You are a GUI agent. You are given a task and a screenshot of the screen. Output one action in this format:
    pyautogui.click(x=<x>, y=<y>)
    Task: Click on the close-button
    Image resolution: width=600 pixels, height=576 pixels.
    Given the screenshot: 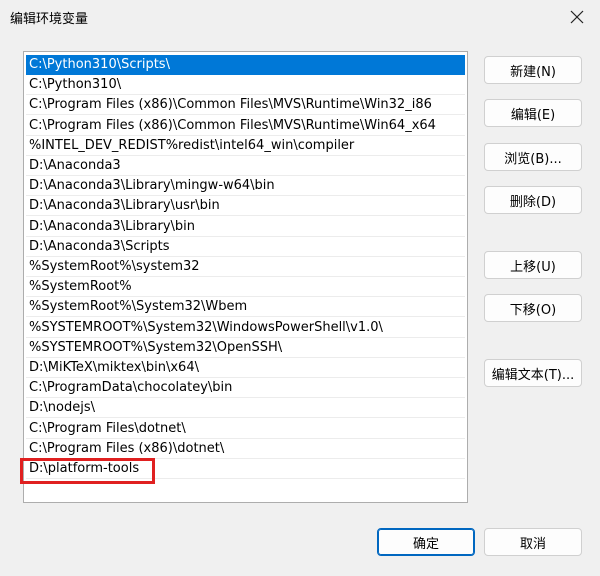 What is the action you would take?
    pyautogui.click(x=577, y=17)
    